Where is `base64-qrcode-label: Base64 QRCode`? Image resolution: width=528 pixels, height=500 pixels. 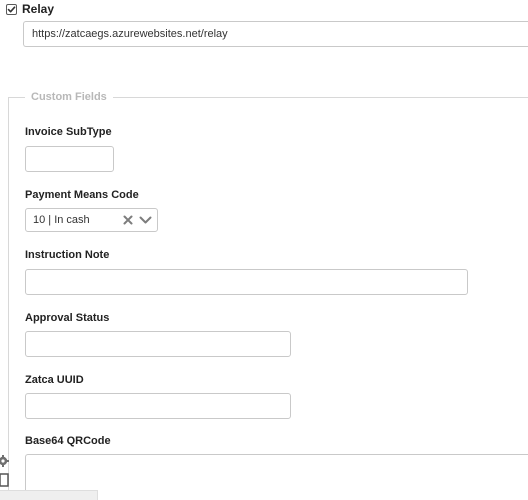
base64-qrcode-label: Base64 QRCode is located at coordinates (68, 441).